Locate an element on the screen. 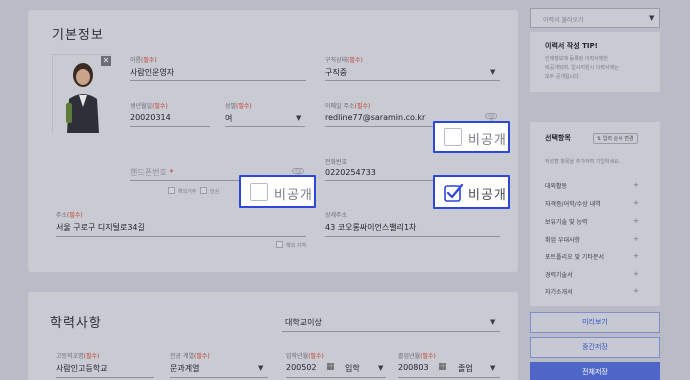  major-select: 문과계열 is located at coordinates (184, 368).